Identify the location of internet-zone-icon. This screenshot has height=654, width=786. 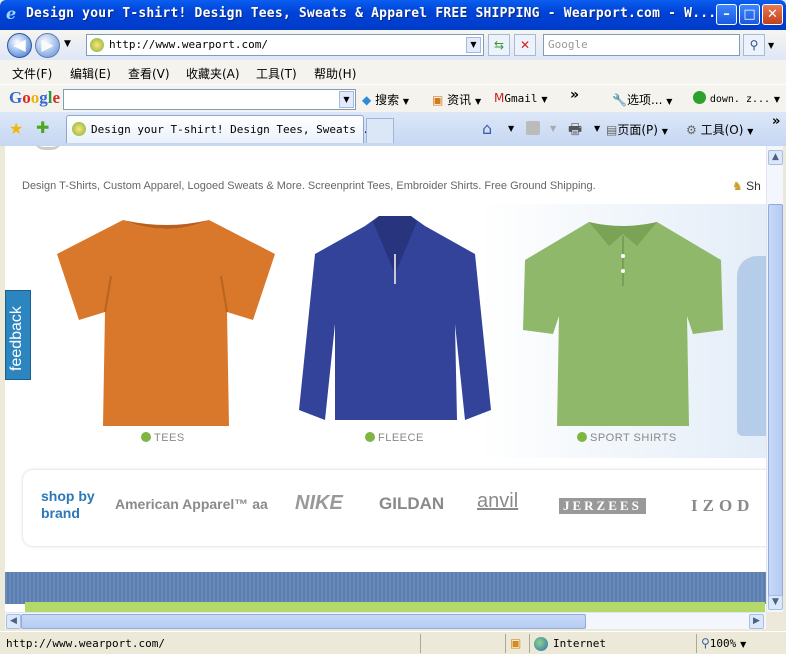
(541, 644).